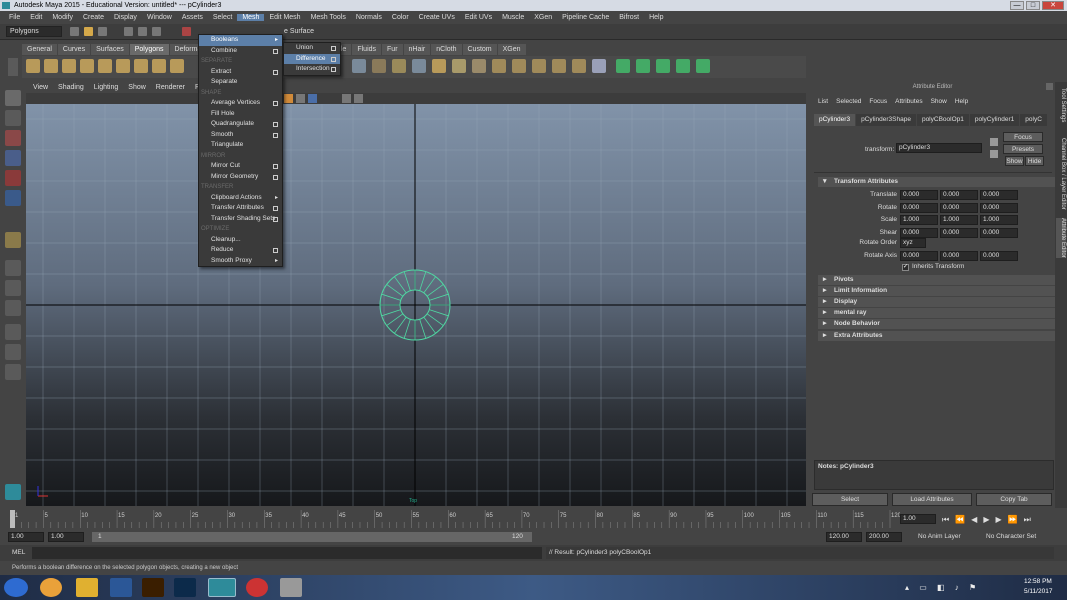 The height and width of the screenshot is (600, 1067). Describe the element at coordinates (1011, 536) in the screenshot. I see `character-set-label: No Character Set` at that location.